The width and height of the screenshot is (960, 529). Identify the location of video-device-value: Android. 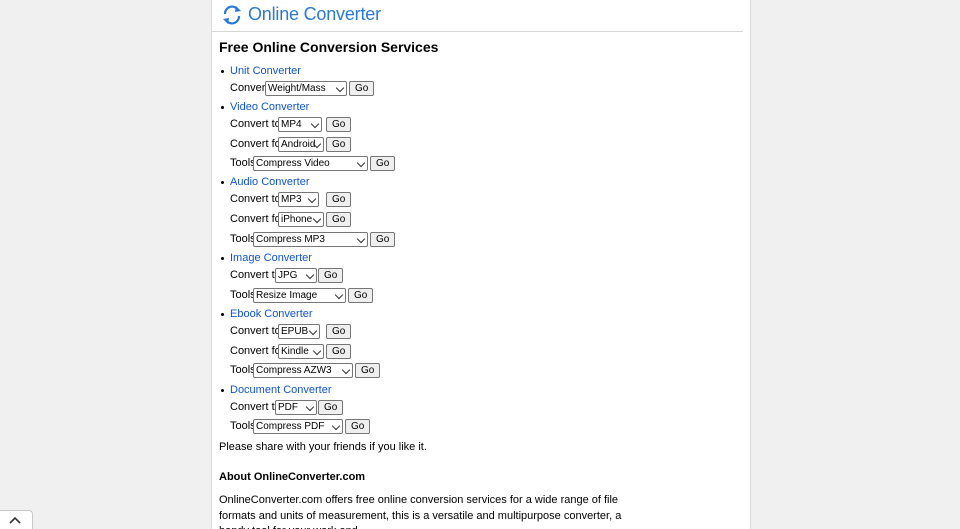
(298, 144).